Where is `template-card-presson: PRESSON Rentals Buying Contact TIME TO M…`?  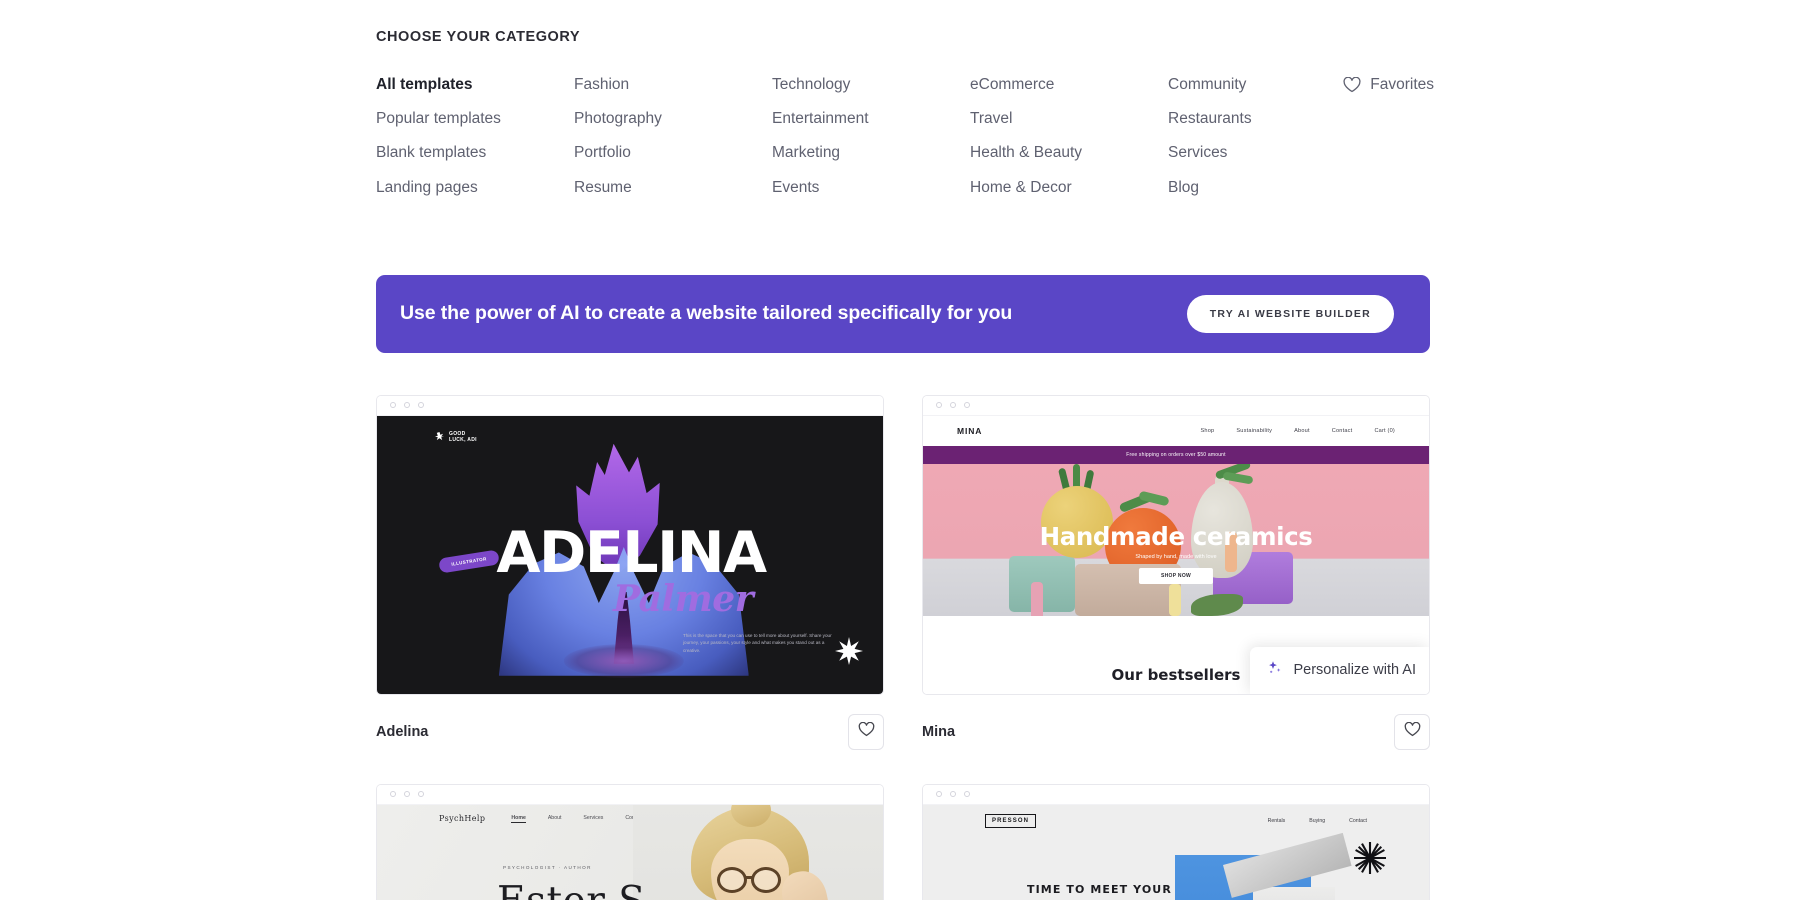 template-card-presson: PRESSON Rentals Buying Contact TIME TO M… is located at coordinates (1176, 841).